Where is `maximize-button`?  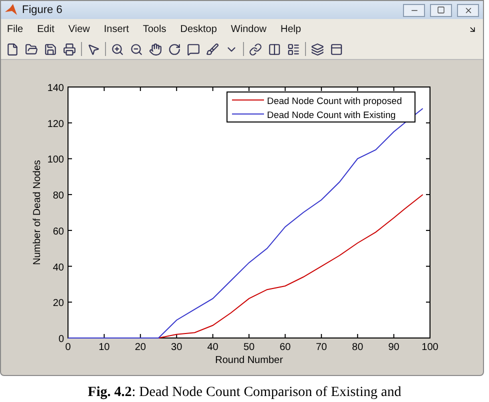
maximize-button is located at coordinates (441, 10).